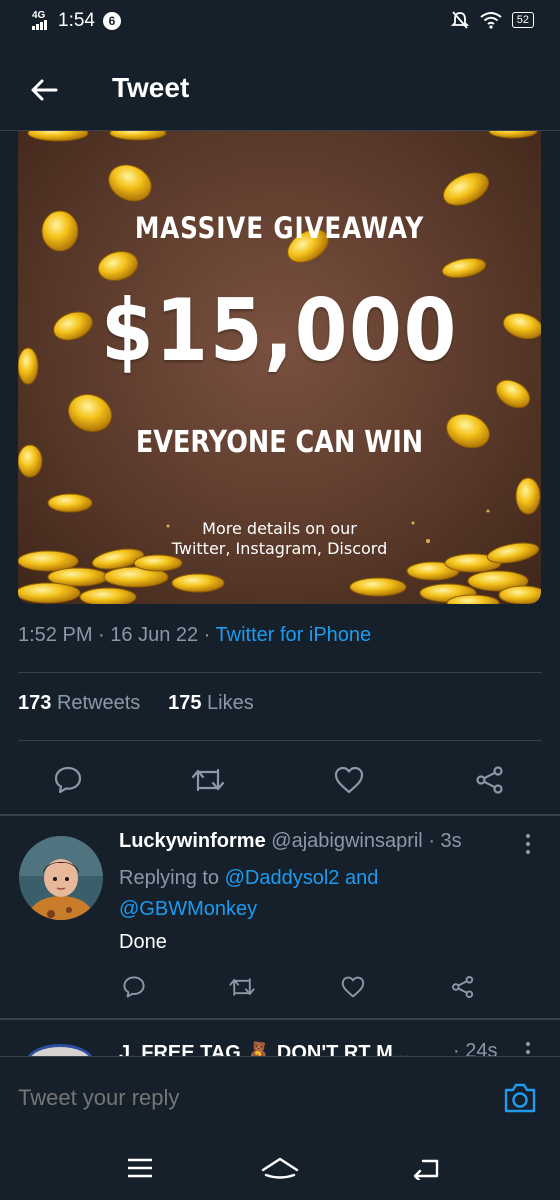  What do you see at coordinates (279, 548) in the screenshot?
I see `promo-details-line2: Twitter, Instagram, Discord` at bounding box center [279, 548].